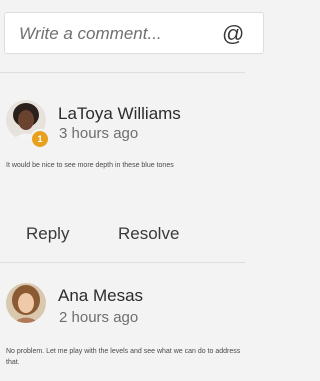 This screenshot has width=320, height=381. I want to click on resolve-button: Resolve, so click(148, 234).